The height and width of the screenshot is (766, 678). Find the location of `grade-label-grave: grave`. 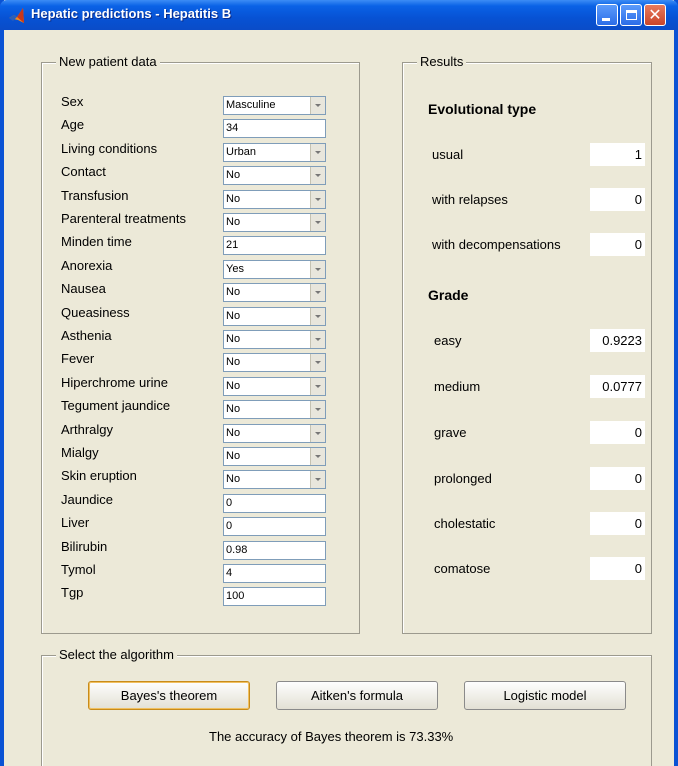

grade-label-grave: grave is located at coordinates (450, 432).